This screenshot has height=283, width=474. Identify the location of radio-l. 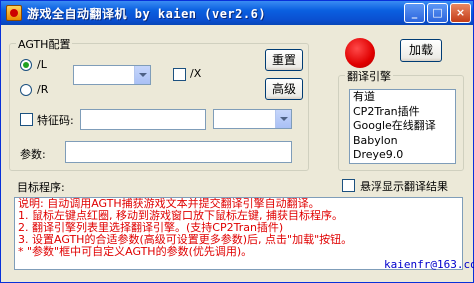
(26, 65).